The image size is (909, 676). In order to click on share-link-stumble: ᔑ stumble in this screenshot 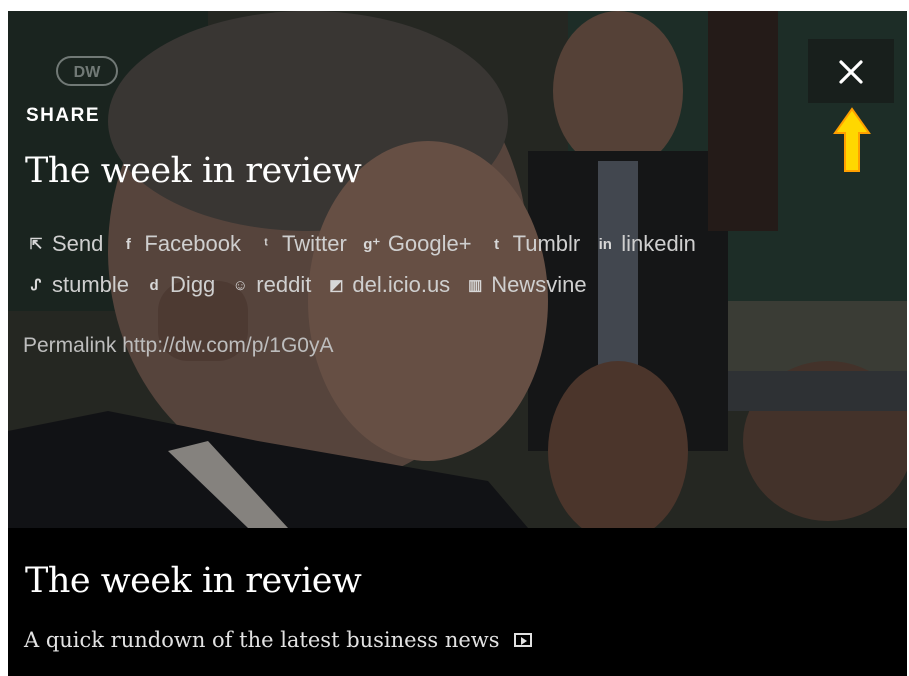, I will do `click(77, 285)`.